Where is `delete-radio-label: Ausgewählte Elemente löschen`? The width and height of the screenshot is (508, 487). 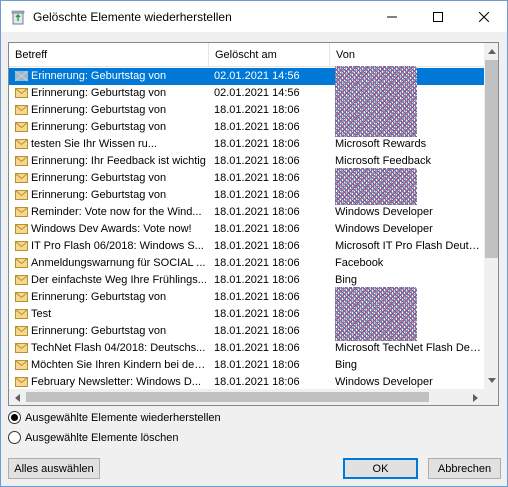 delete-radio-label: Ausgewählte Elemente löschen is located at coordinates (102, 437).